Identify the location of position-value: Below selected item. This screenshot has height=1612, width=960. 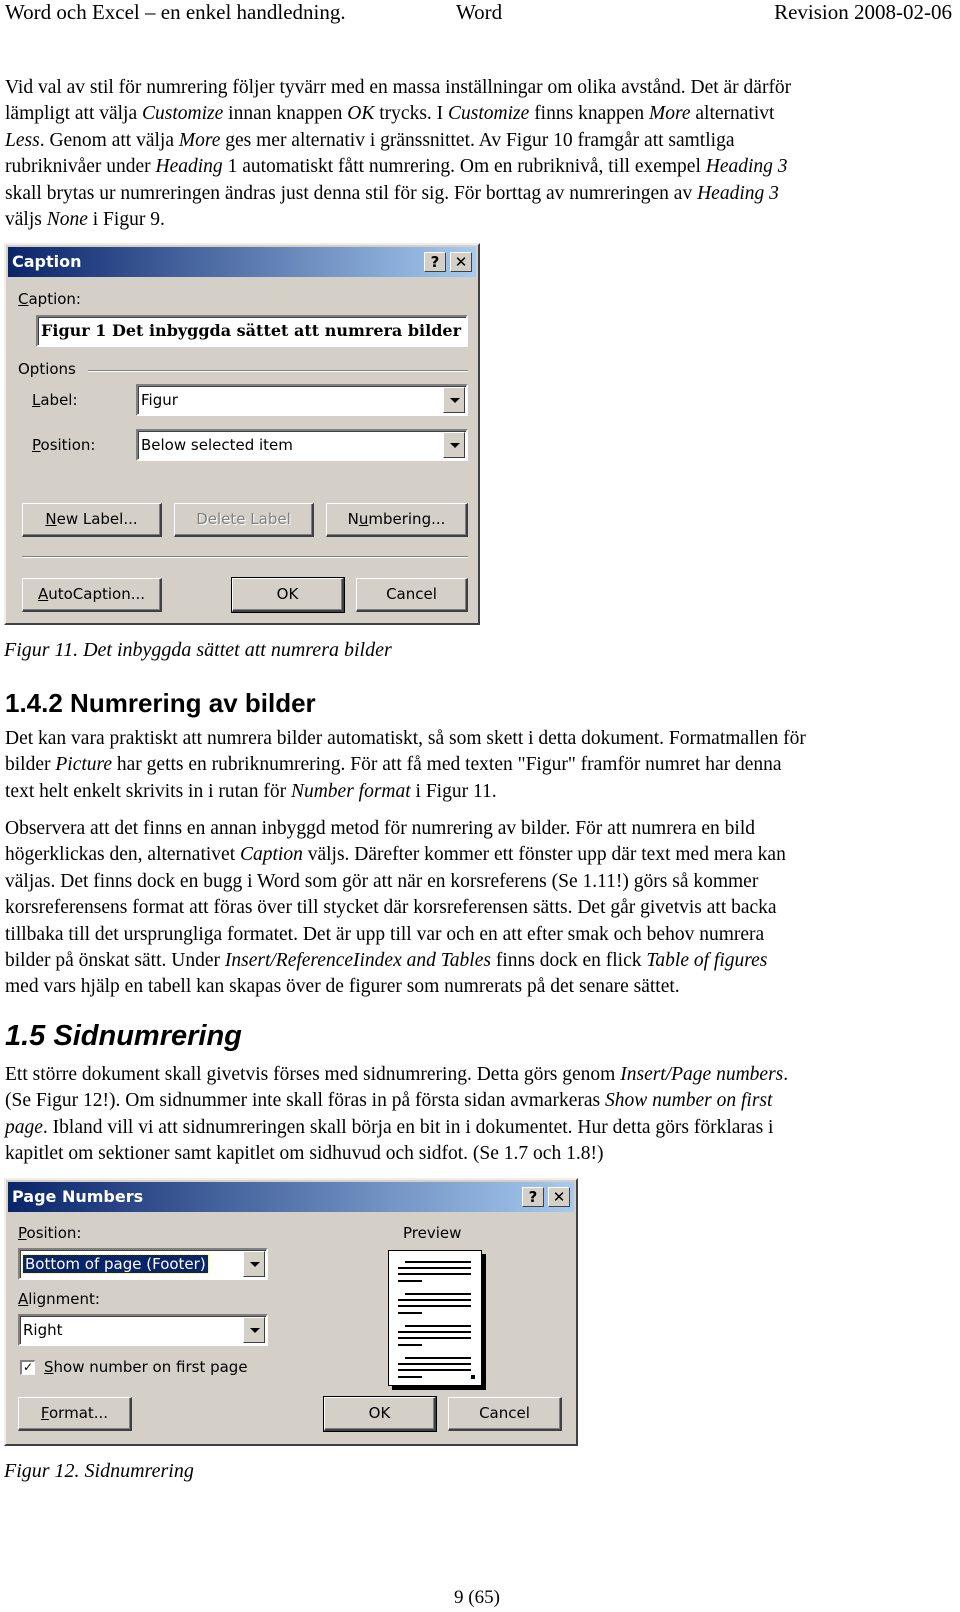
(217, 445).